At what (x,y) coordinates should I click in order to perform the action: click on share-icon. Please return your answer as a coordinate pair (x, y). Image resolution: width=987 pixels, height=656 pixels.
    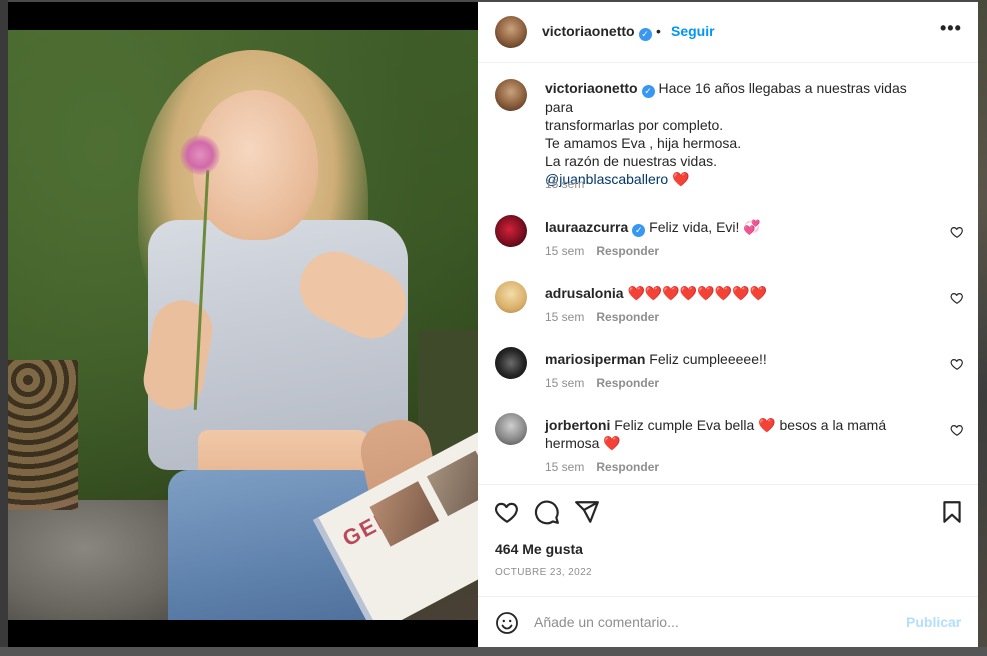
    Looking at the image, I should click on (587, 512).